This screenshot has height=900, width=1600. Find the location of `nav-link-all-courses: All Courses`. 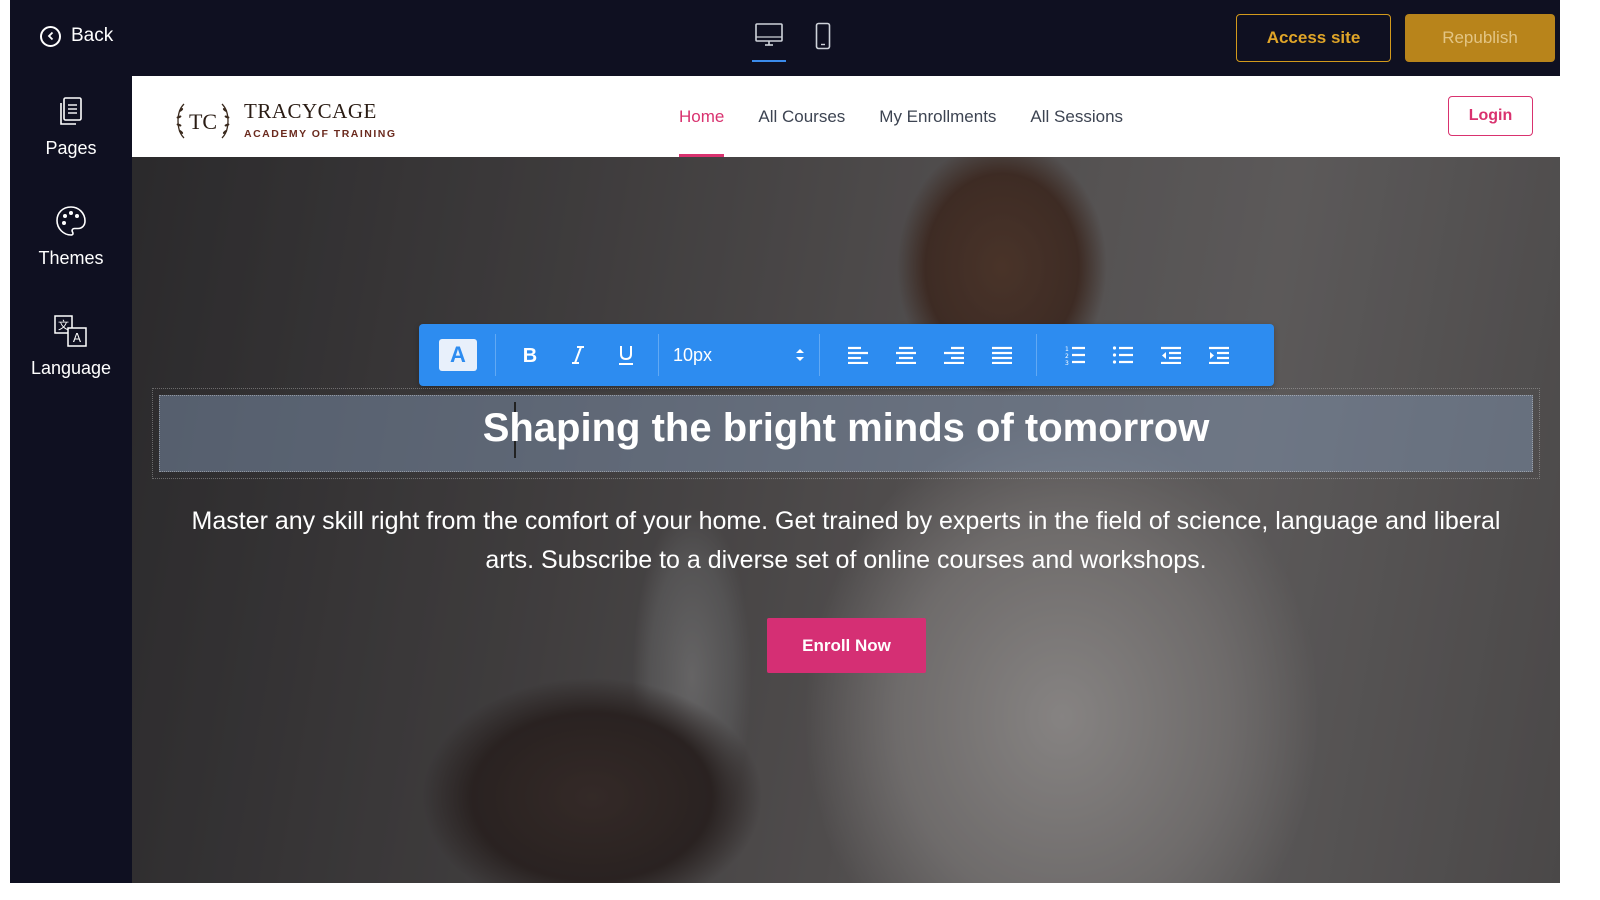

nav-link-all-courses: All Courses is located at coordinates (801, 116).